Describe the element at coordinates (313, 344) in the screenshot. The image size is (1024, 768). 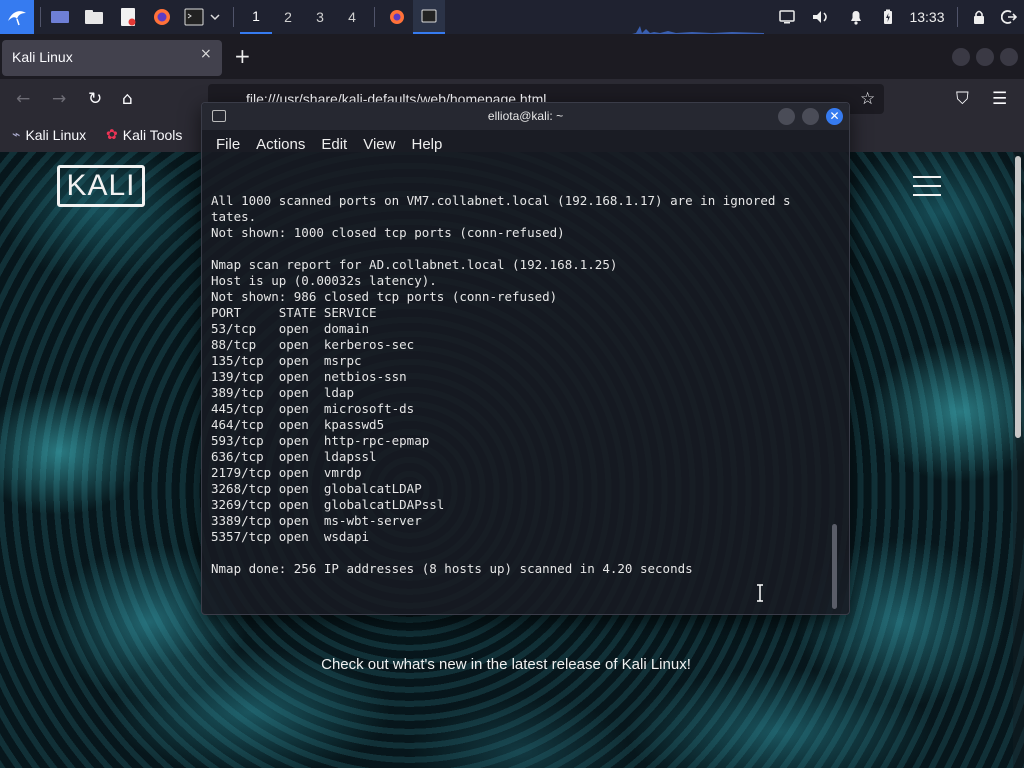
I see `terminal-output-line: 88/tcp open kerberos-sec` at that location.